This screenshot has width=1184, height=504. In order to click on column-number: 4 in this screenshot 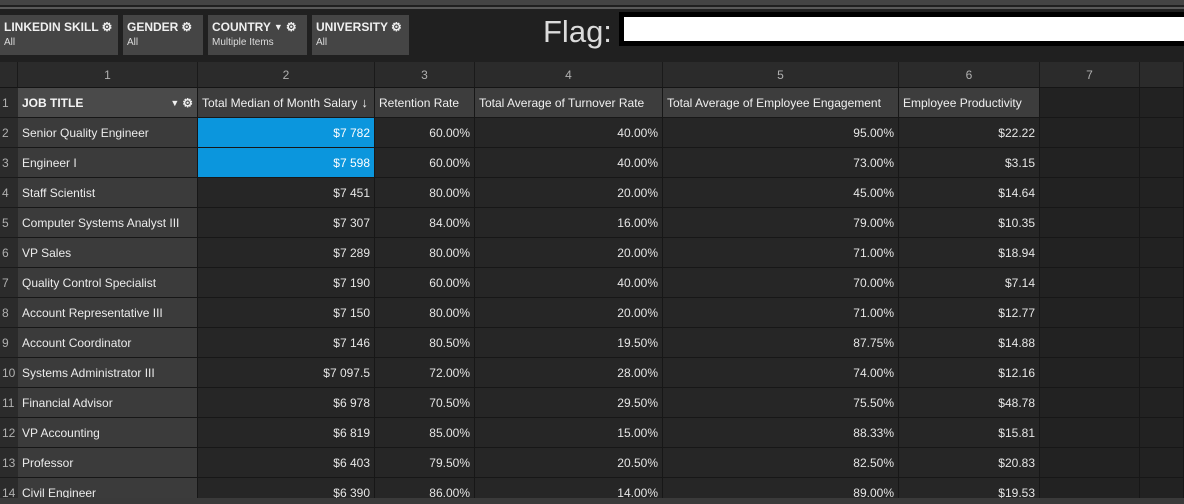, I will do `click(569, 75)`.